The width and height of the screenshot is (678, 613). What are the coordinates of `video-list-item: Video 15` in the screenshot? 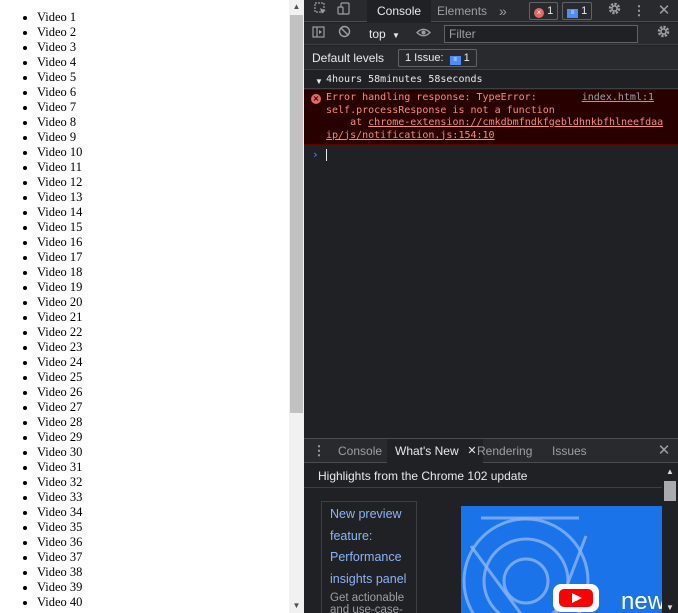 It's located at (59, 227).